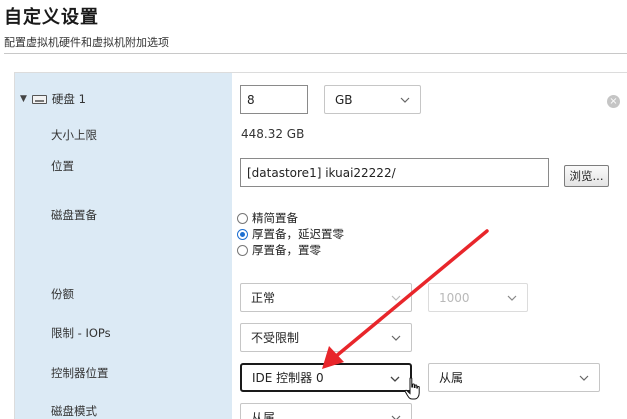  Describe the element at coordinates (74, 215) in the screenshot. I see `provisioning-label: 磁盘置备` at that location.